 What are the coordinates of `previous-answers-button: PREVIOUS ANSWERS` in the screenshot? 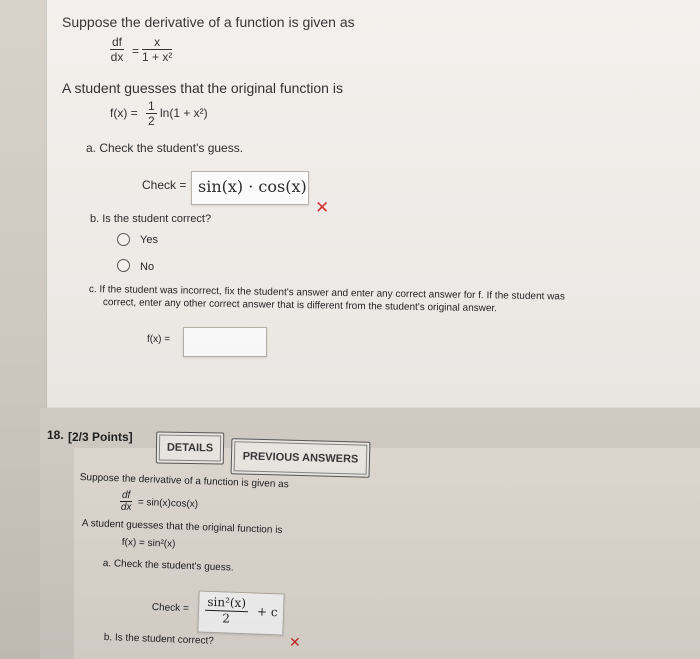 It's located at (300, 458).